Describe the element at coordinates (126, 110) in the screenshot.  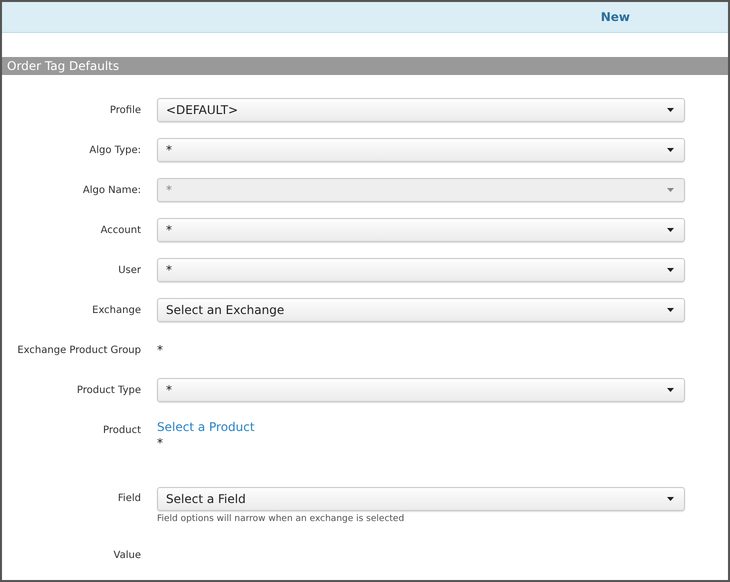
I see `field-label: Profile` at that location.